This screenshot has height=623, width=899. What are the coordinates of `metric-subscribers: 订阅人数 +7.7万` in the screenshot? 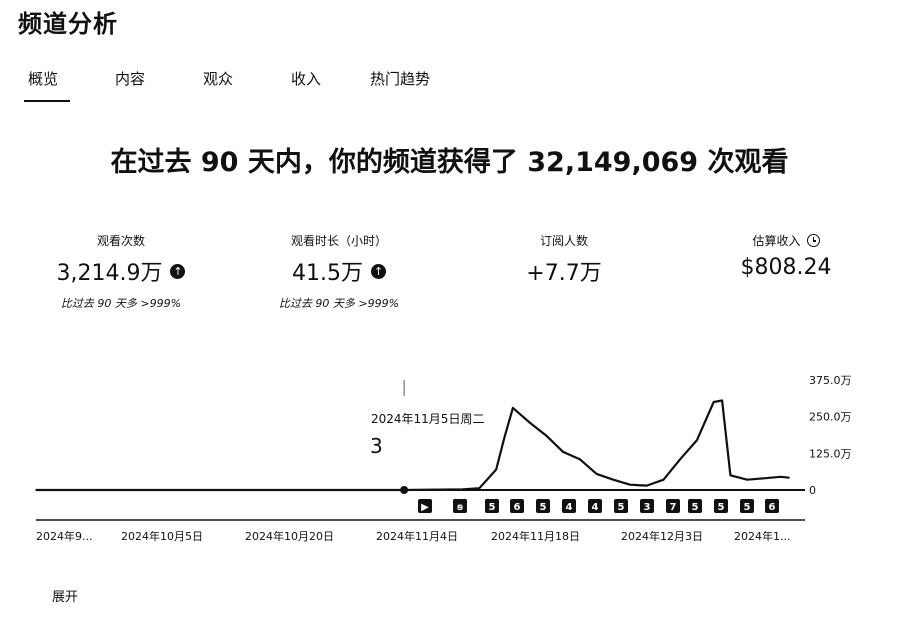 It's located at (564, 259).